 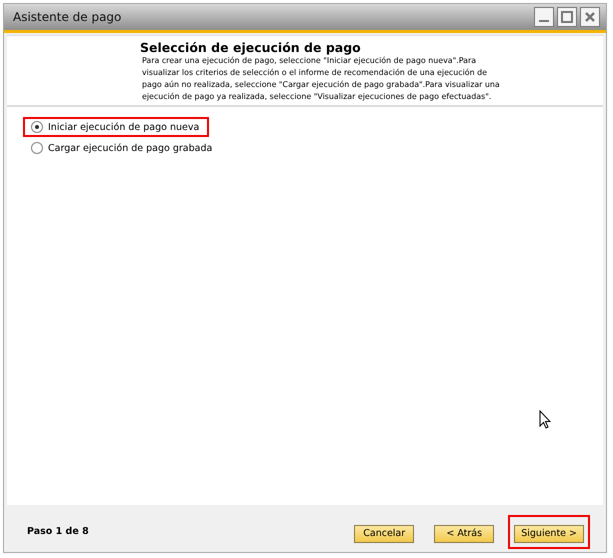 I want to click on page-heading: Selección de ejecución de pago, so click(x=251, y=47).